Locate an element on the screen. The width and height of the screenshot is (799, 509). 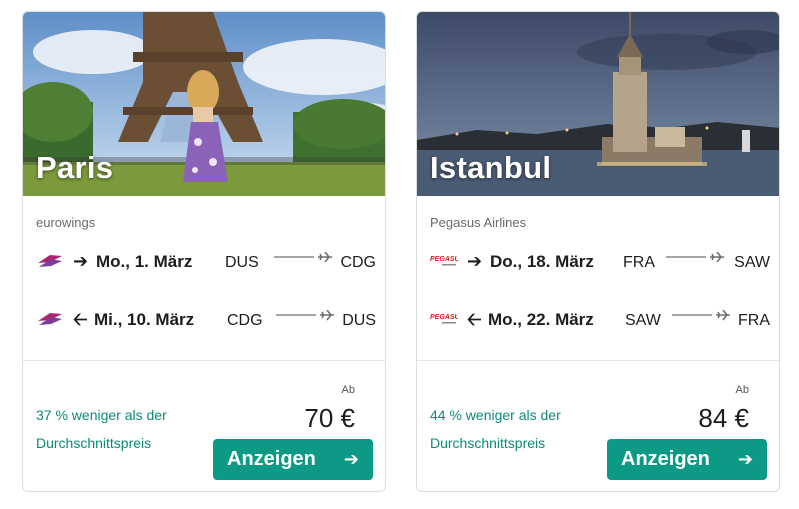
destination-code: CDG is located at coordinates (358, 262).